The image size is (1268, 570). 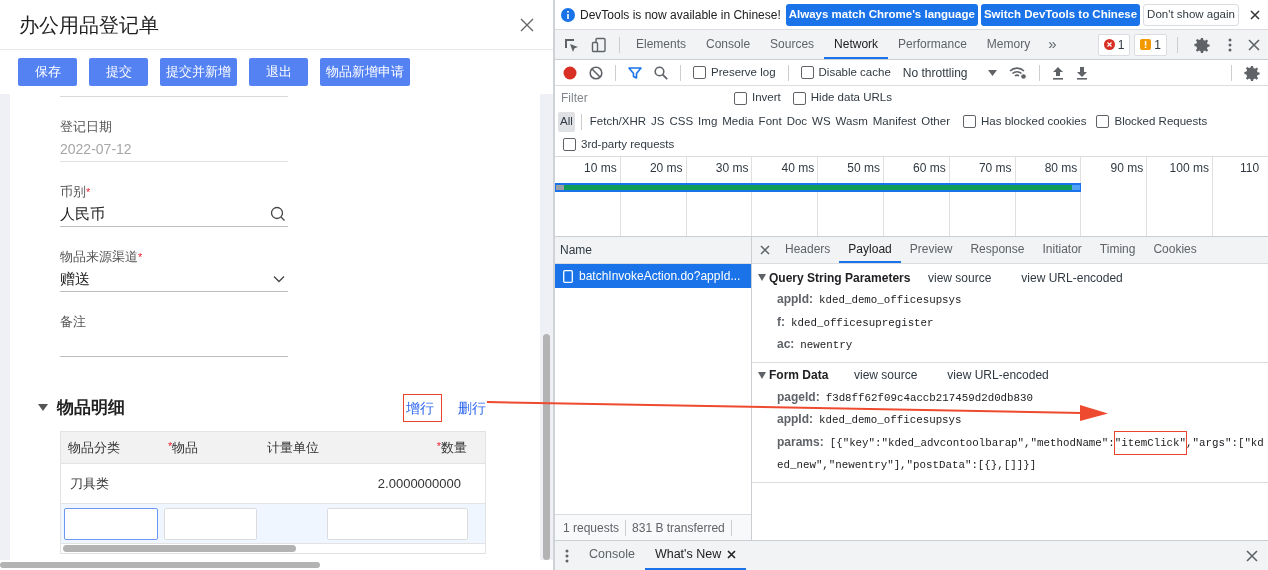 What do you see at coordinates (949, 72) in the screenshot?
I see `throttling-dropdown: No throttling` at bounding box center [949, 72].